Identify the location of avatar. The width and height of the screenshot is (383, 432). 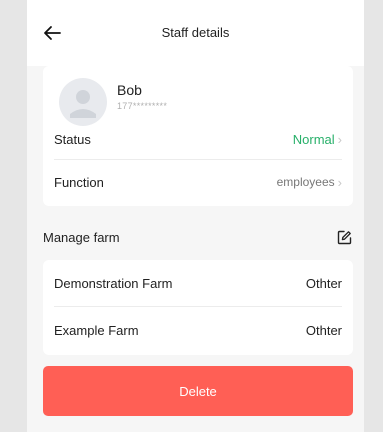
(83, 102).